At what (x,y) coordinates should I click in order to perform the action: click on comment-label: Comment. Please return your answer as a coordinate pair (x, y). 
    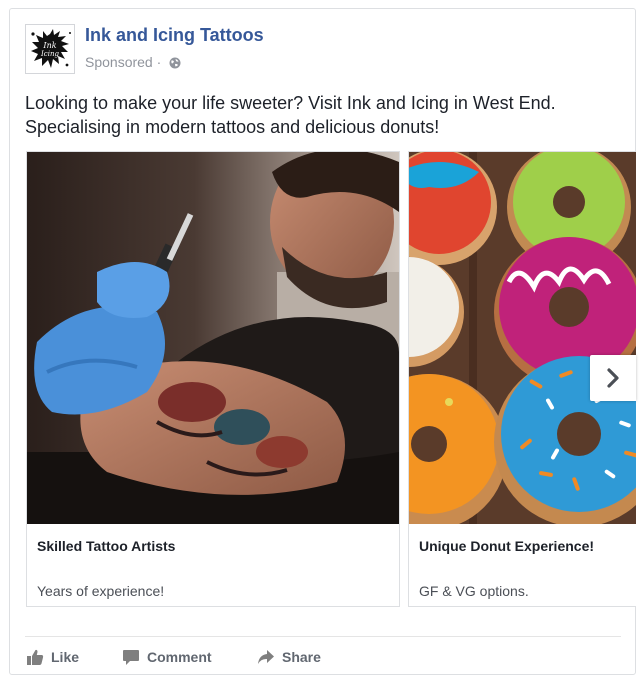
    Looking at the image, I should click on (179, 657).